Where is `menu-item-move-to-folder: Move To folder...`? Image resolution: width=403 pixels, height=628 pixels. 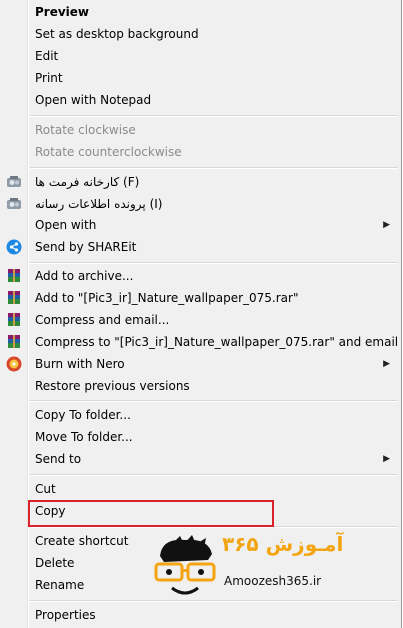 menu-item-move-to-folder: Move To folder... is located at coordinates (200, 437).